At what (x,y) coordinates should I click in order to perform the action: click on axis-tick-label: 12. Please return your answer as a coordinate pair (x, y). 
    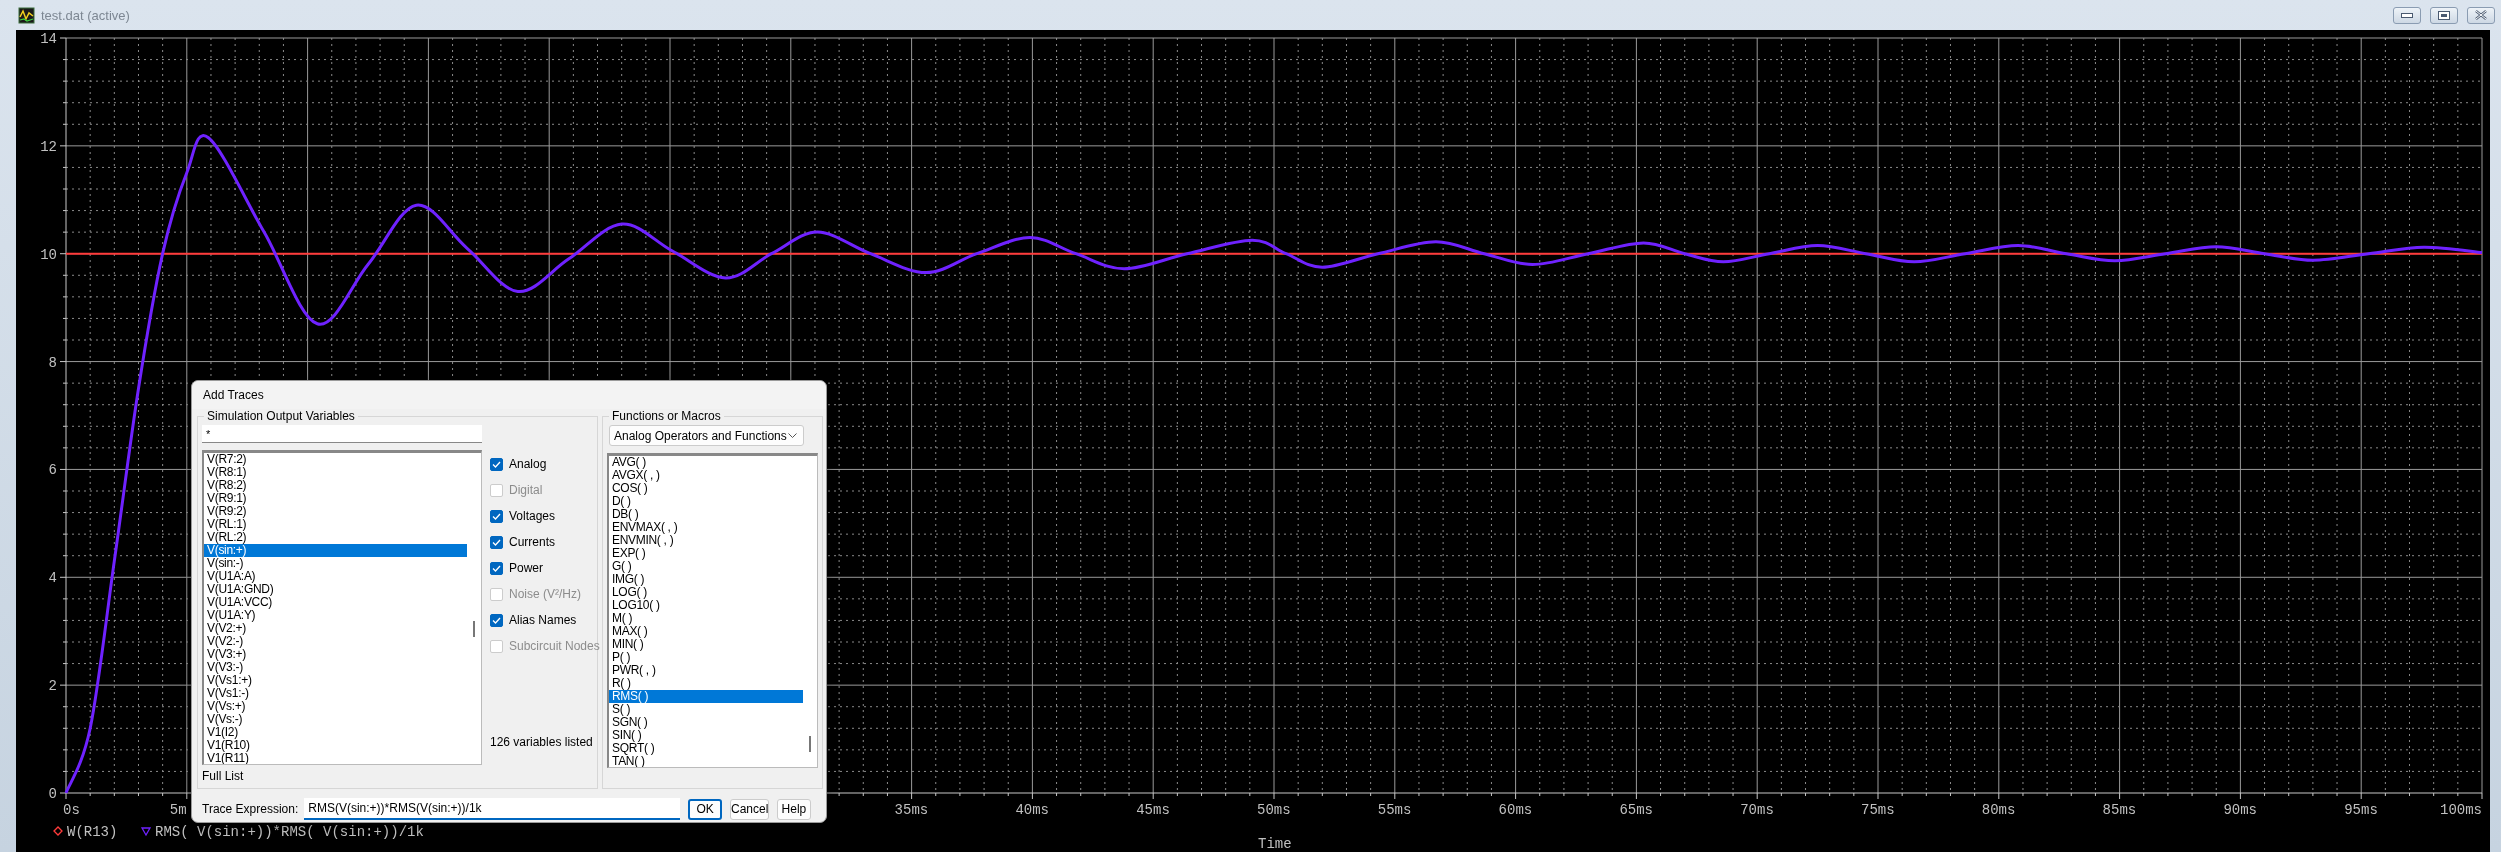
    Looking at the image, I should click on (48, 146).